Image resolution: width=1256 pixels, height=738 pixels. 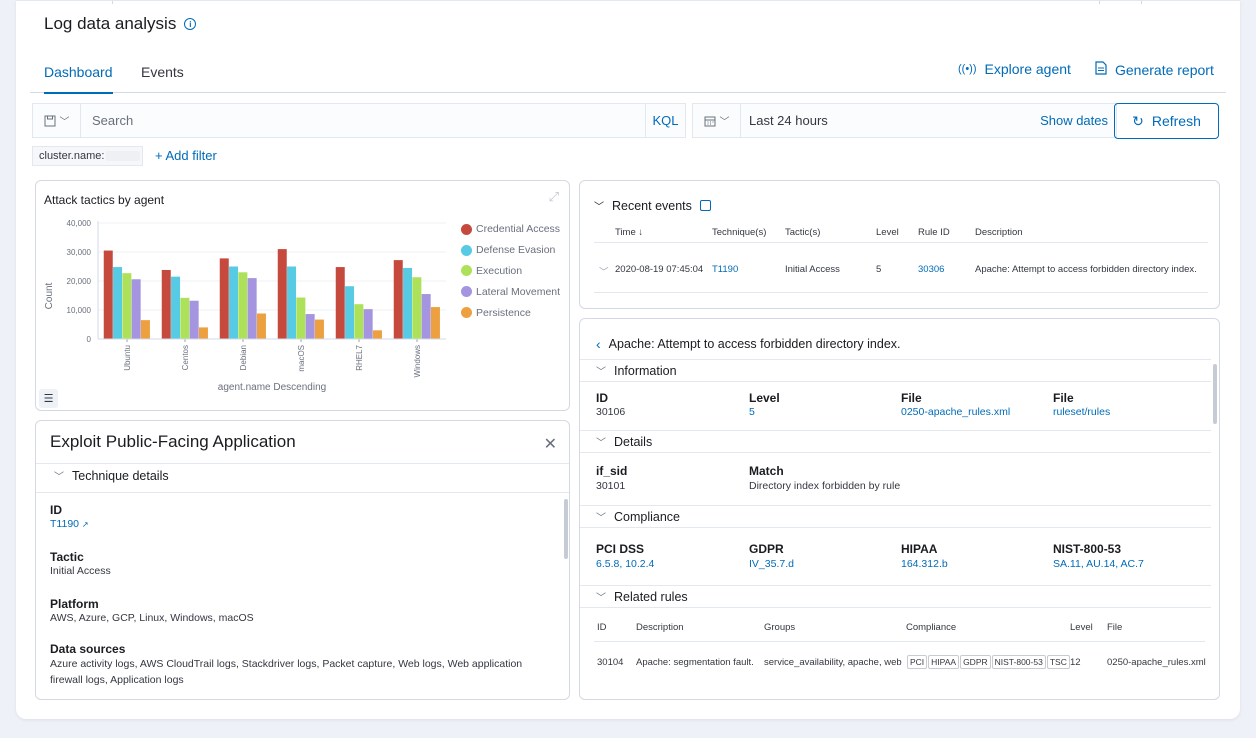 I want to click on compliance-value: IV_35.7.d, so click(x=771, y=564).